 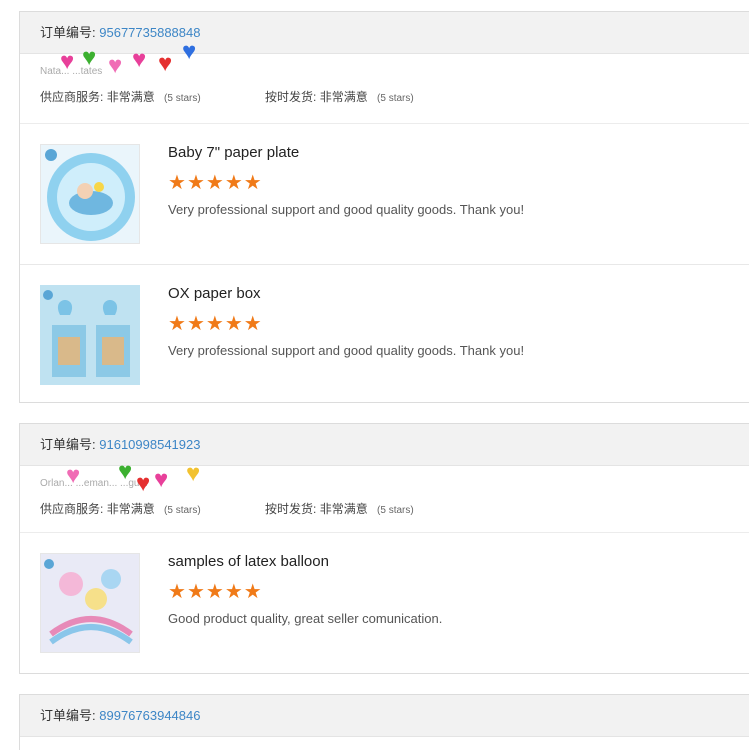 I want to click on order-header: 订单编号: 95677735888848, so click(x=384, y=33).